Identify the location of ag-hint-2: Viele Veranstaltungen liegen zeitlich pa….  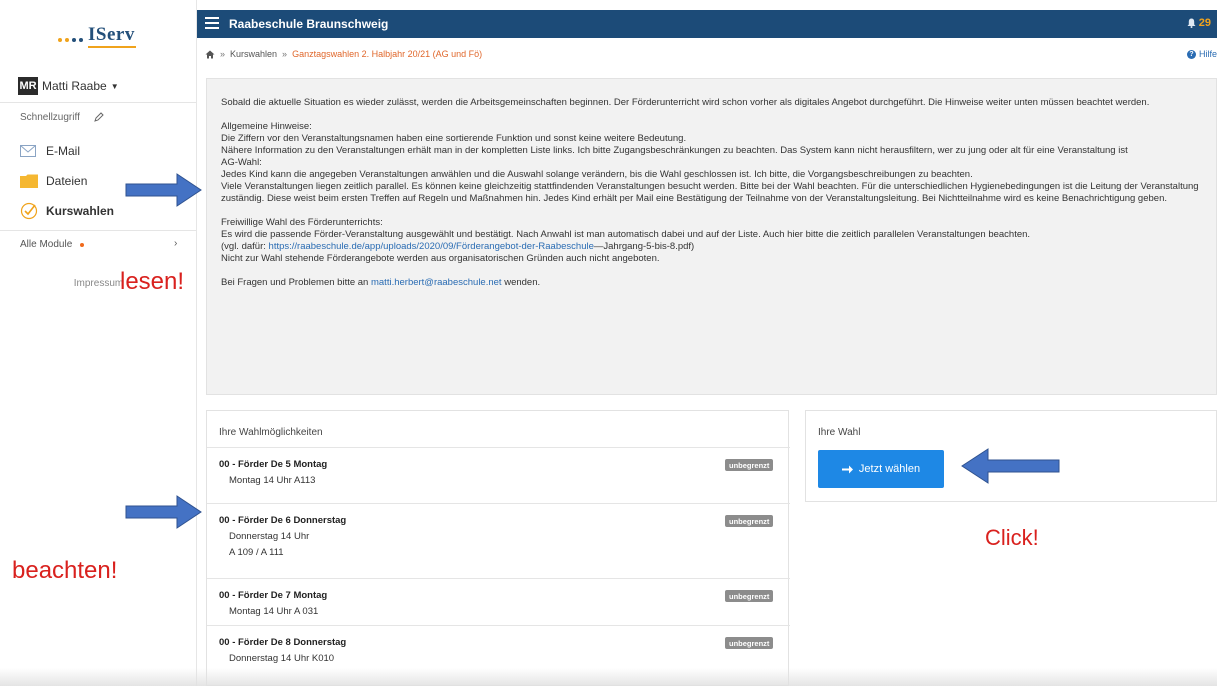
(710, 192).